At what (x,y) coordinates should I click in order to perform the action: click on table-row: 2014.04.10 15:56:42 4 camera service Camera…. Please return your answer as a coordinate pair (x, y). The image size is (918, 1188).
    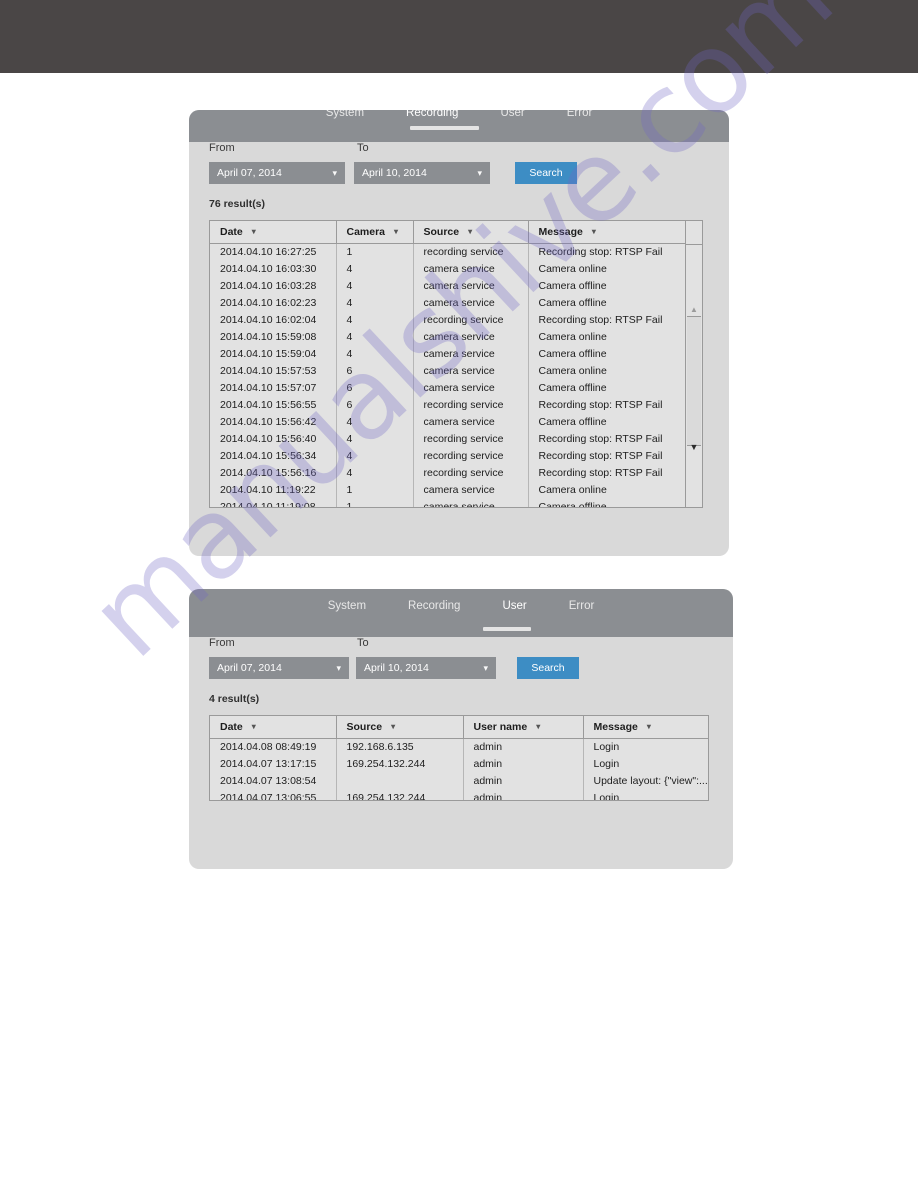
    Looking at the image, I should click on (447, 422).